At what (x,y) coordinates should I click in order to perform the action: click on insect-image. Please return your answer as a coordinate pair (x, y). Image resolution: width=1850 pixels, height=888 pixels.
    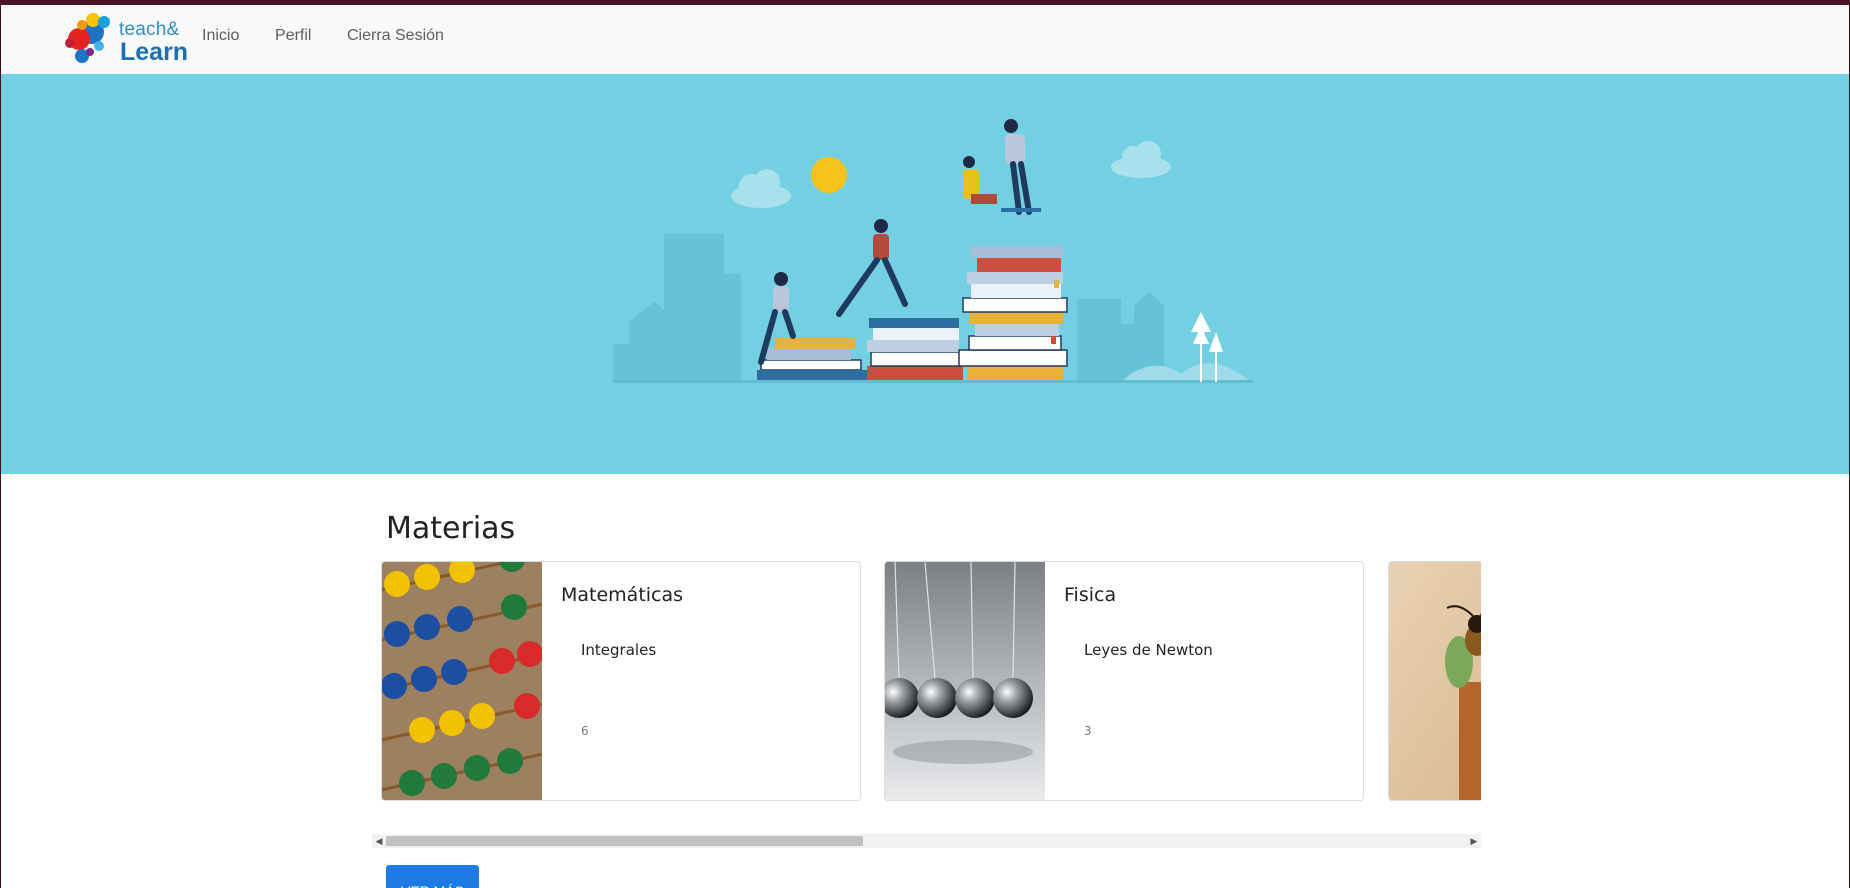
    Looking at the image, I should click on (1435, 681).